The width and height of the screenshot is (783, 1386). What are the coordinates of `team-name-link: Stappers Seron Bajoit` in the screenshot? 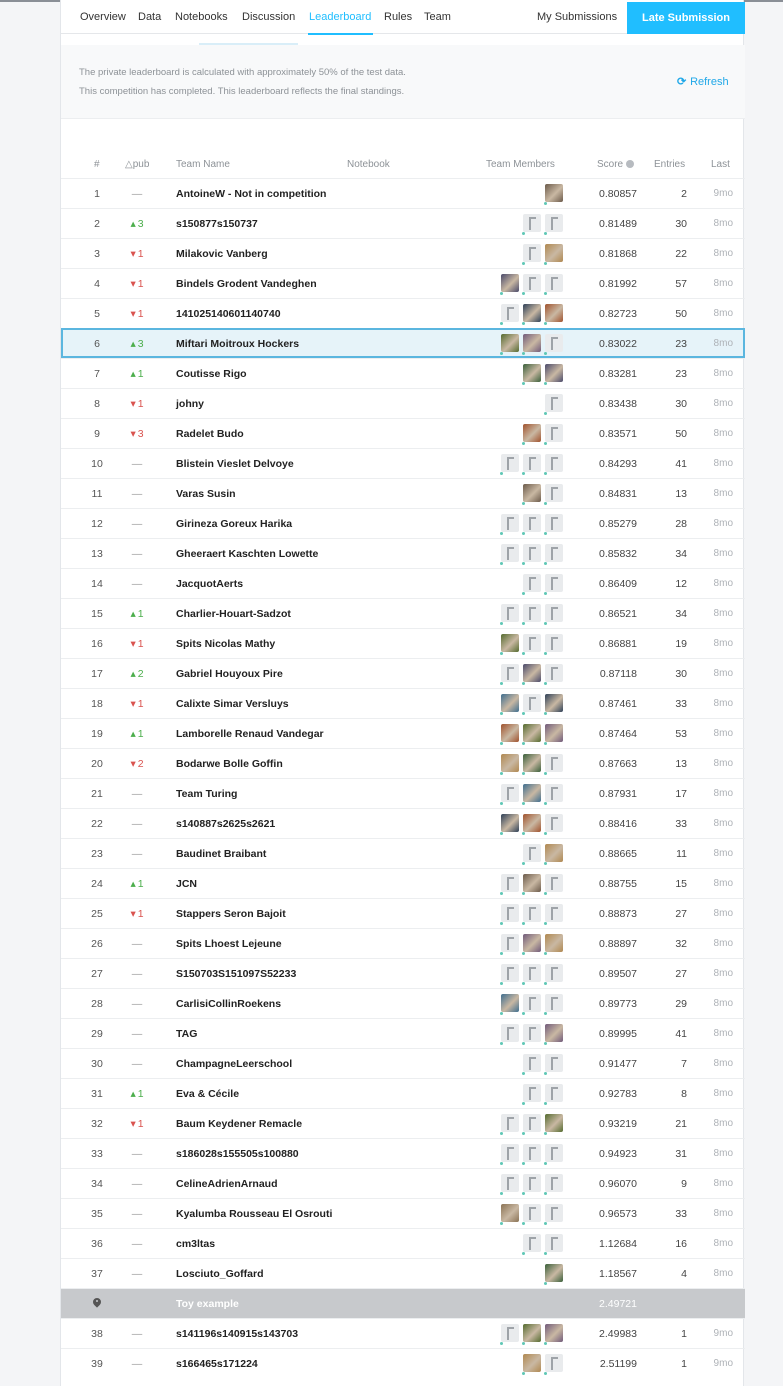 It's located at (231, 914).